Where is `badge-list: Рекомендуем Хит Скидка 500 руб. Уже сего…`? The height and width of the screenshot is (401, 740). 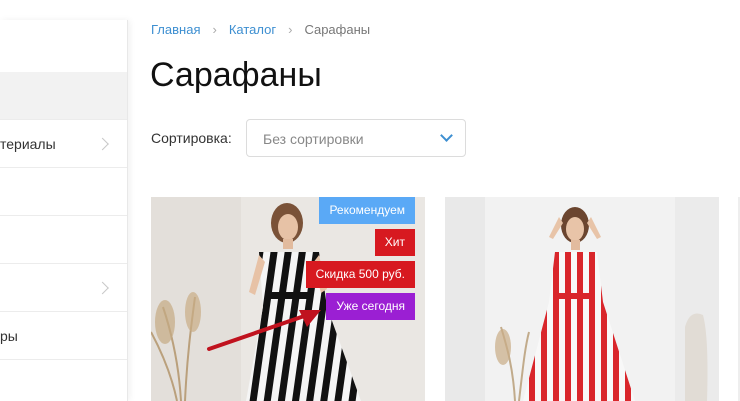
badge-list: Рекомендуем Хит Скидка 500 руб. Уже сего… is located at coordinates (360, 261).